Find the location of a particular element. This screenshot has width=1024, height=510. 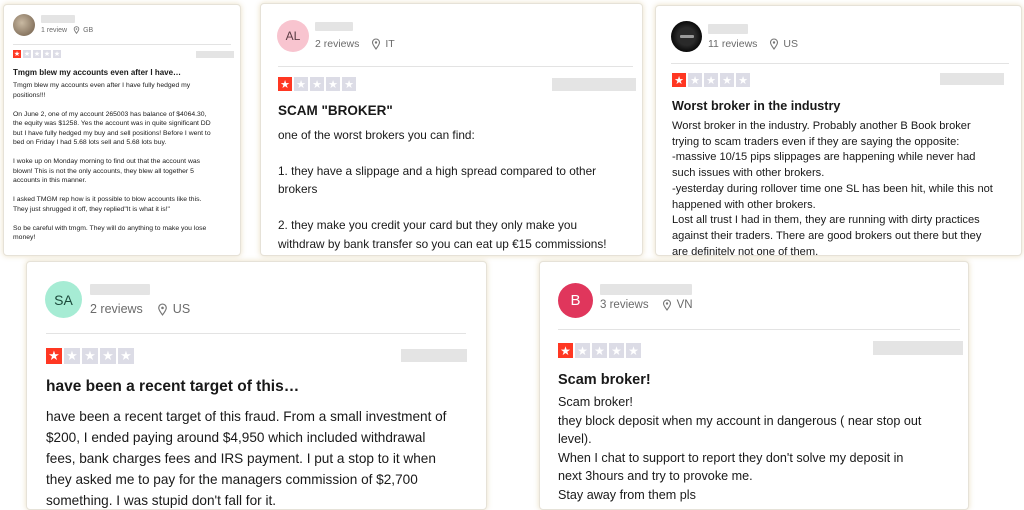

avatar: AL is located at coordinates (293, 36).